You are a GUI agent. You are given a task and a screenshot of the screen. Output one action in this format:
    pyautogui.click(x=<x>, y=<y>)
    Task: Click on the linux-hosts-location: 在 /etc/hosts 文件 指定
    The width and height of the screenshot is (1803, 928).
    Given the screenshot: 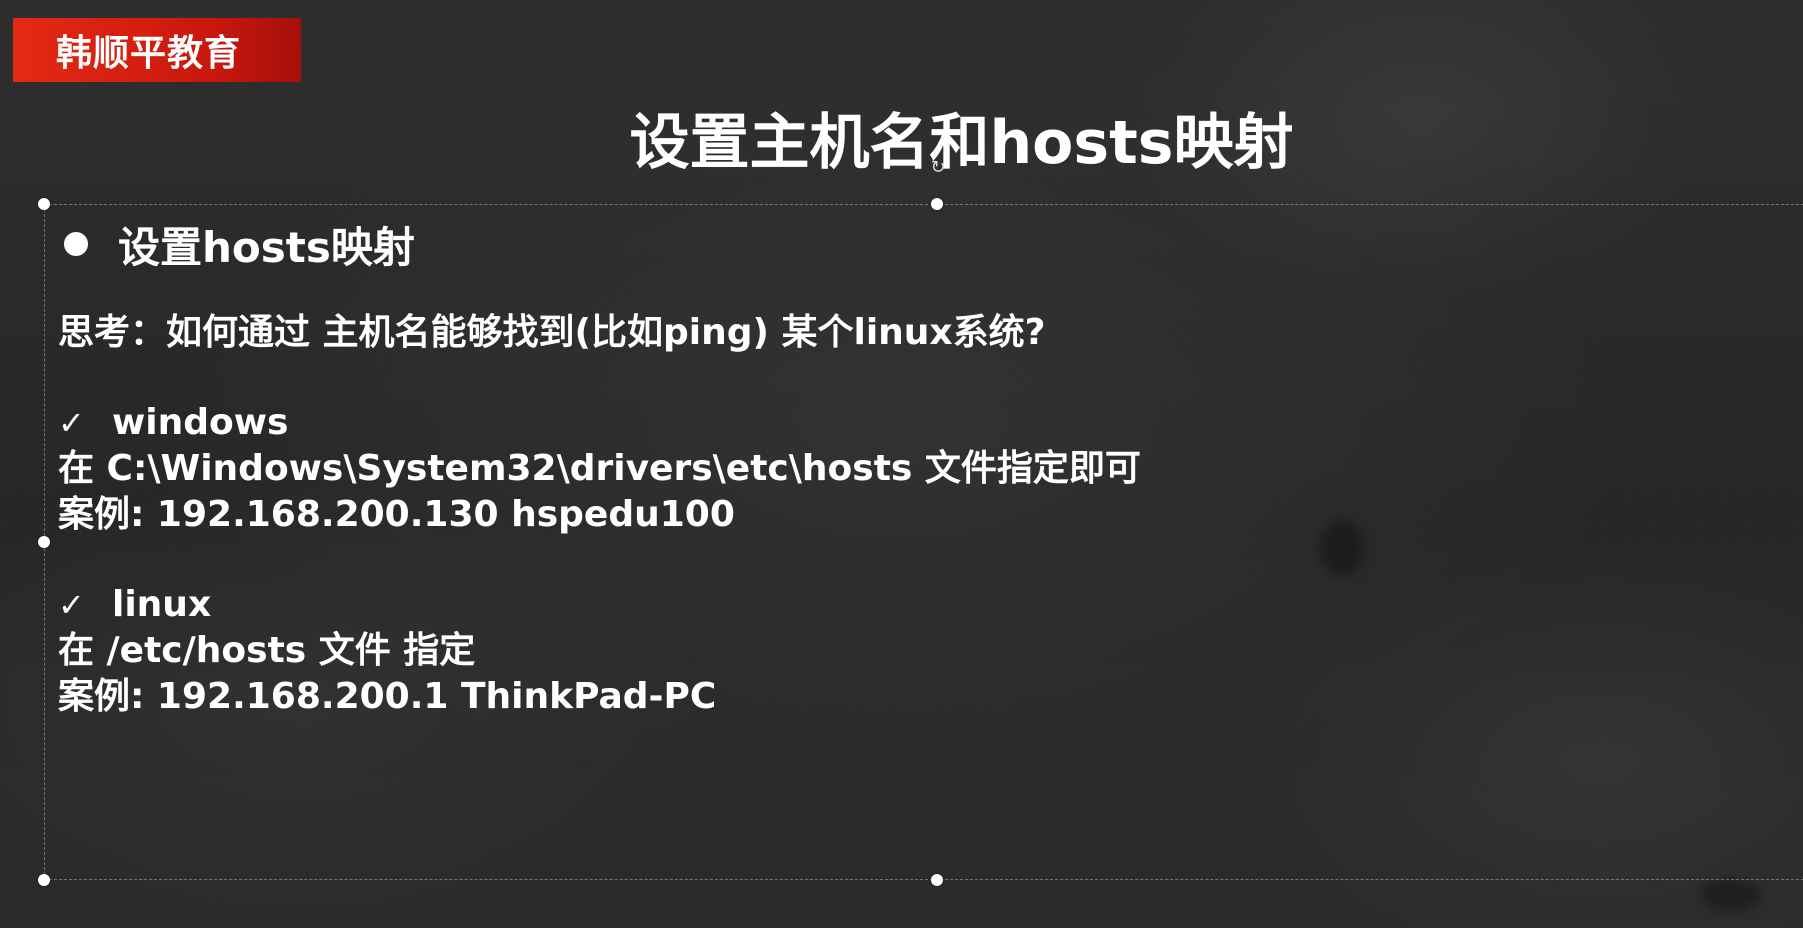 What is the action you would take?
    pyautogui.click(x=267, y=650)
    